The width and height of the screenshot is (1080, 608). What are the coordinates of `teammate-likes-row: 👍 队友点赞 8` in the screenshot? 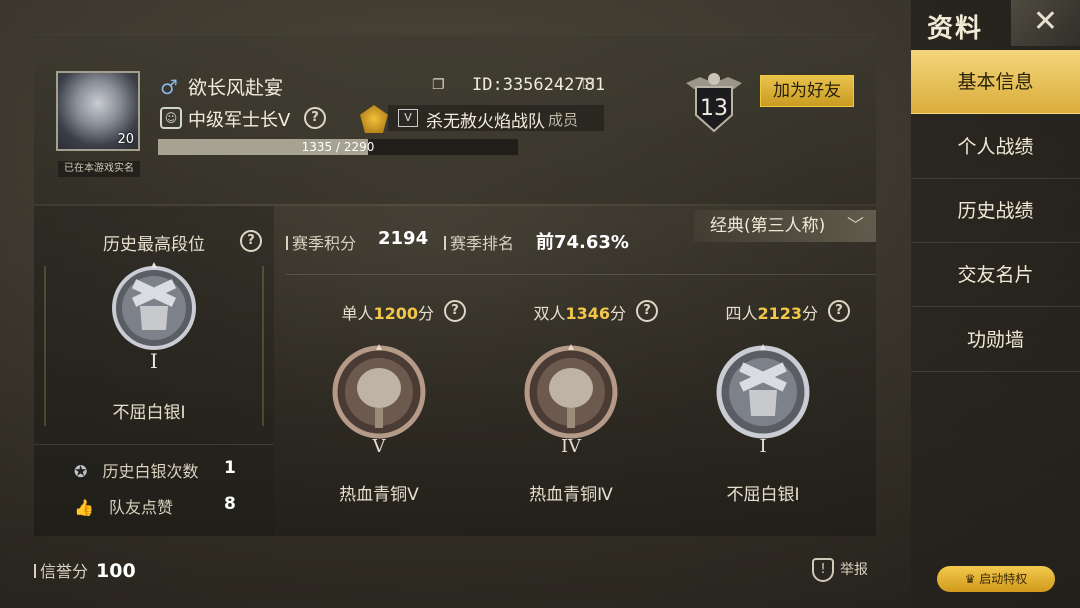 It's located at (155, 506).